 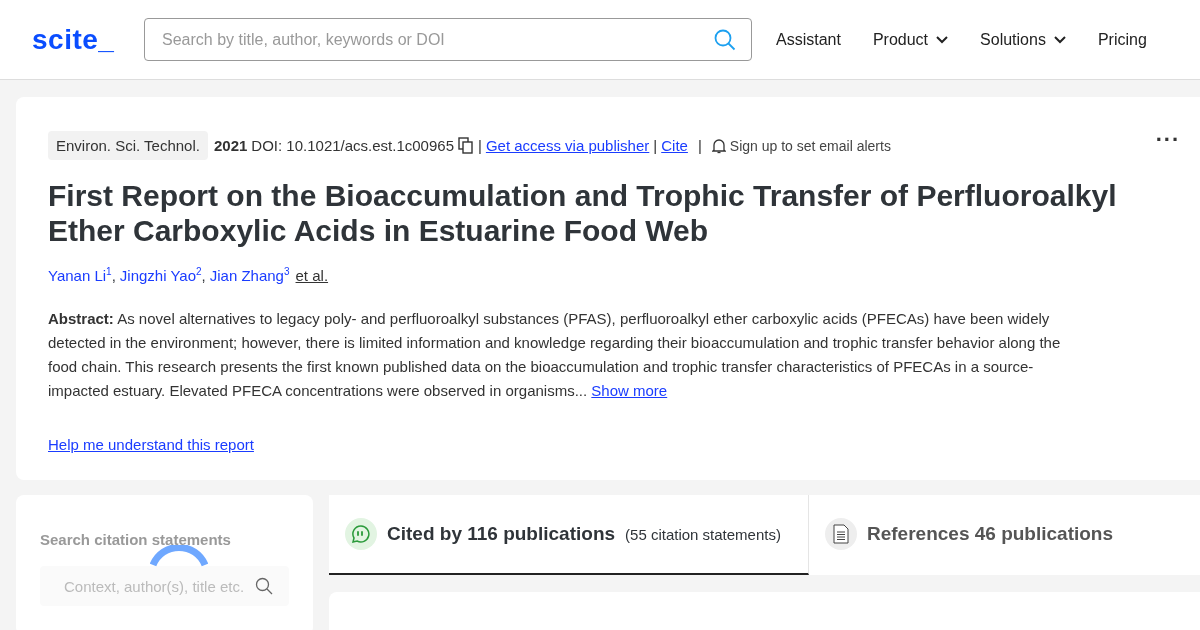 What do you see at coordinates (151, 444) in the screenshot?
I see `help-link: Help me understand this report` at bounding box center [151, 444].